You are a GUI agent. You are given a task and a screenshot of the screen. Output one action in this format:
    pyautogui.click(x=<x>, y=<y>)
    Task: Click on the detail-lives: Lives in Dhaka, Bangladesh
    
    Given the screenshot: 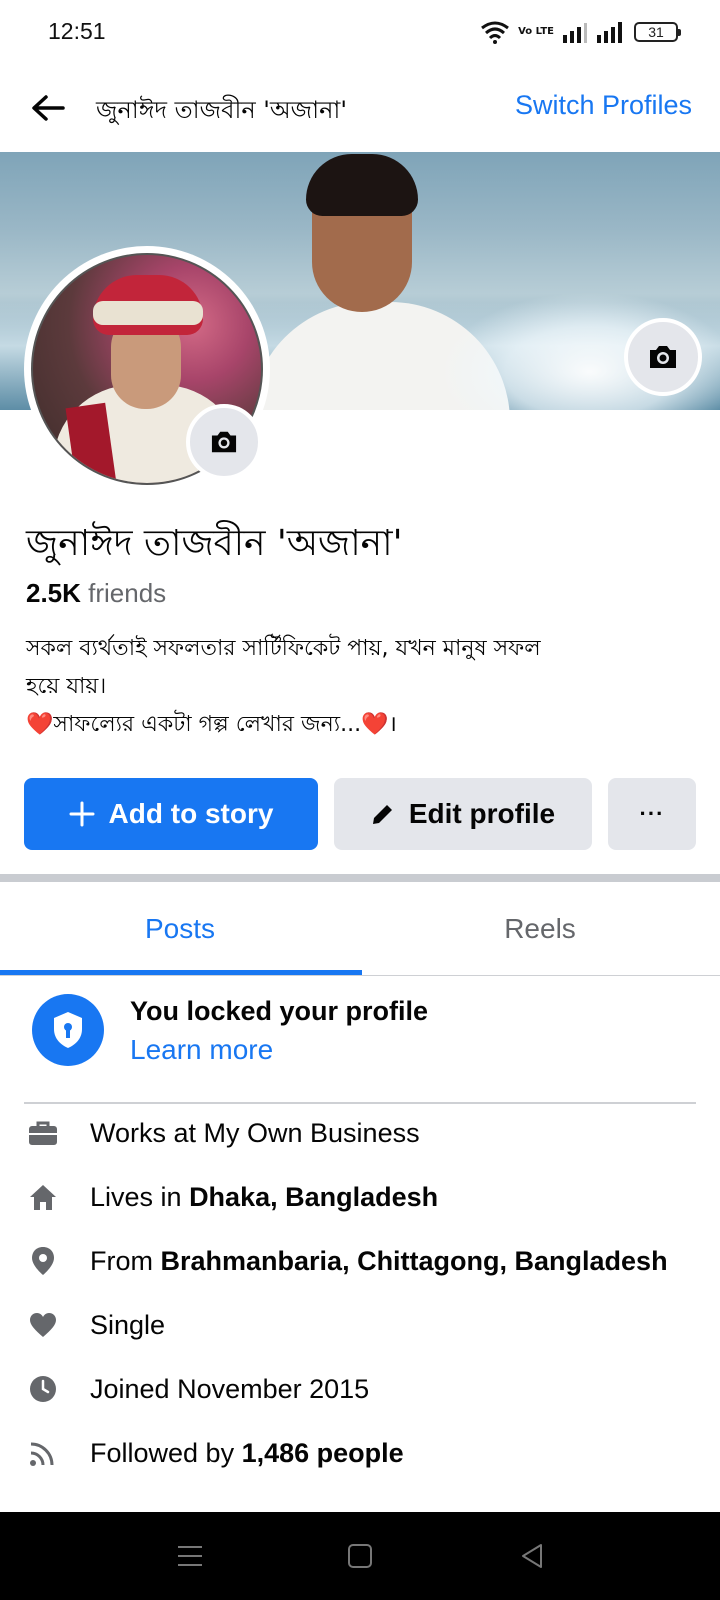 What is the action you would take?
    pyautogui.click(x=360, y=1200)
    